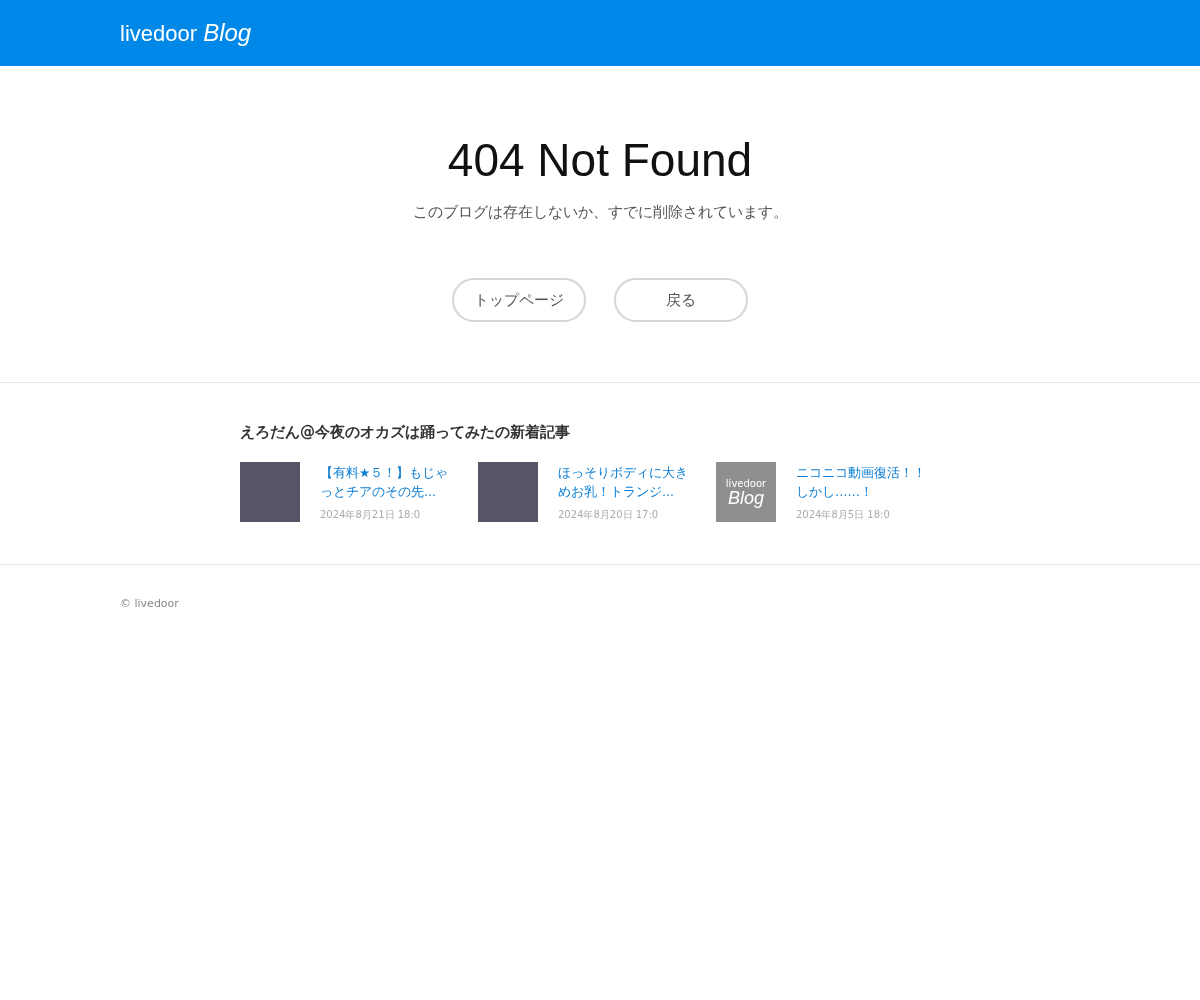 The width and height of the screenshot is (1200, 1000). What do you see at coordinates (149, 603) in the screenshot?
I see `copyright-text: © livedoor` at bounding box center [149, 603].